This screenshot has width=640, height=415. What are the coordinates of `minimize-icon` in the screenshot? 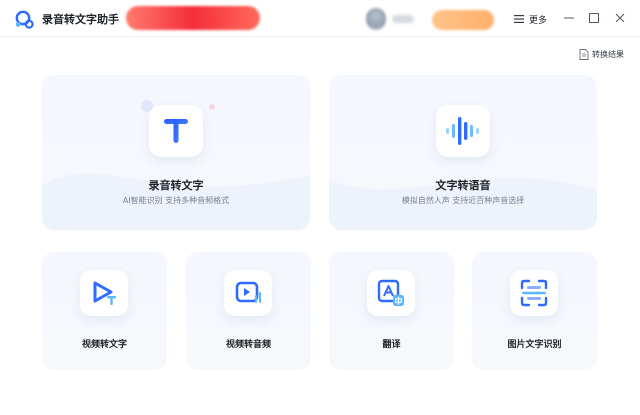 It's located at (569, 18).